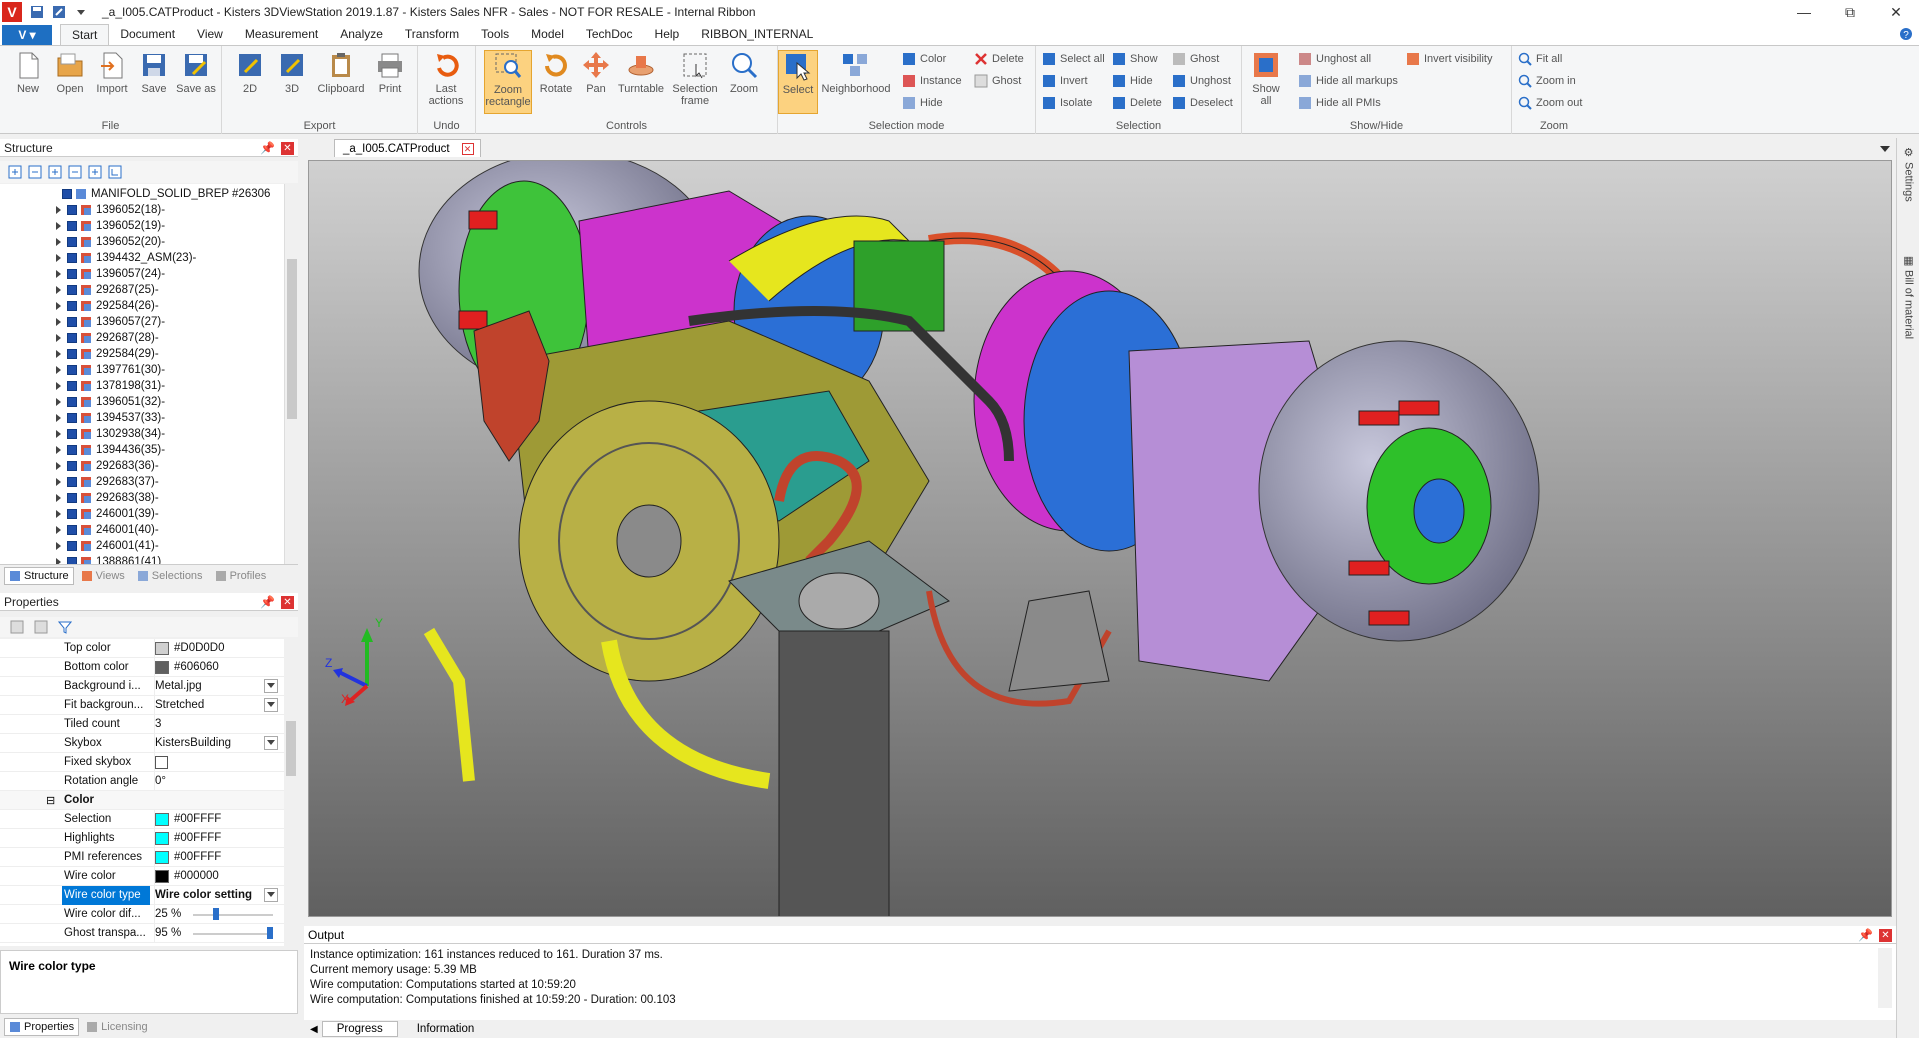  Describe the element at coordinates (59, 12) in the screenshot. I see `quick-edit-icon` at that location.